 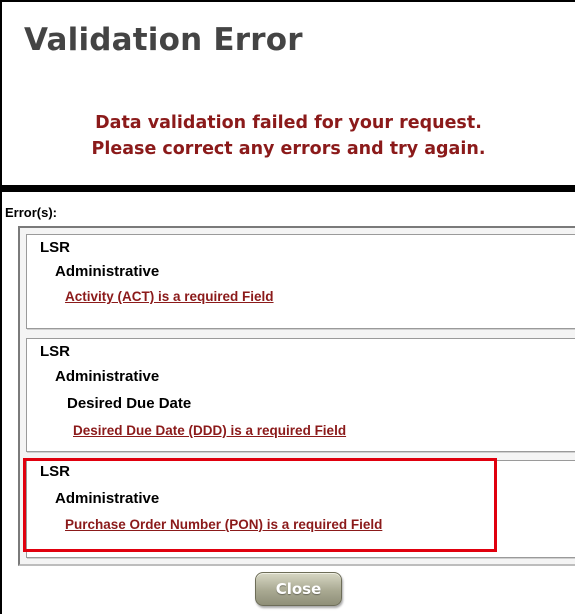 I want to click on highlight-box, so click(x=260, y=505).